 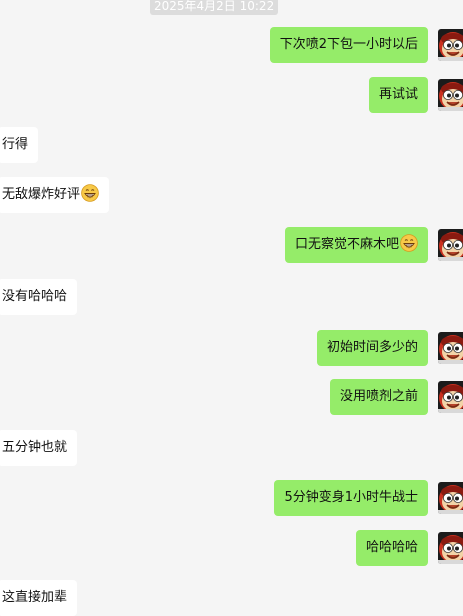 I want to click on message-bubble-outgoing: 再试试, so click(x=398, y=95).